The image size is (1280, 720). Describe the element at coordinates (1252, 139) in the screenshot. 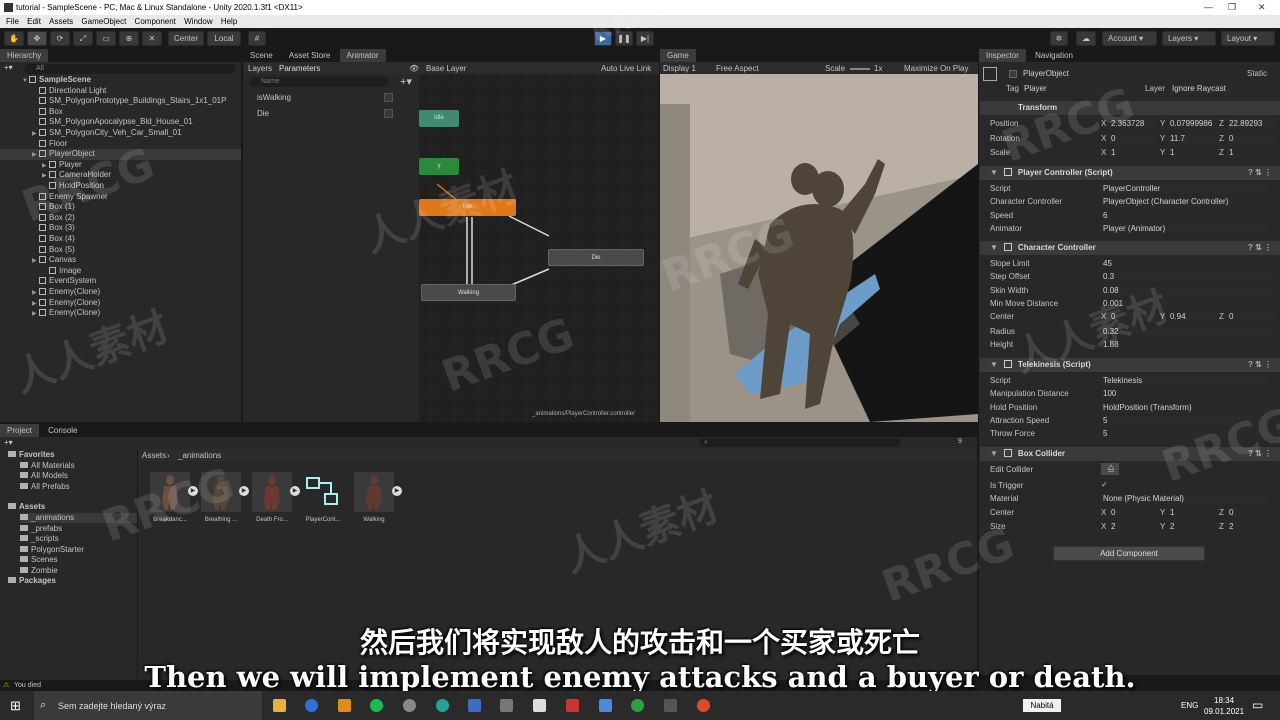

I see `rotation-z: 0` at that location.